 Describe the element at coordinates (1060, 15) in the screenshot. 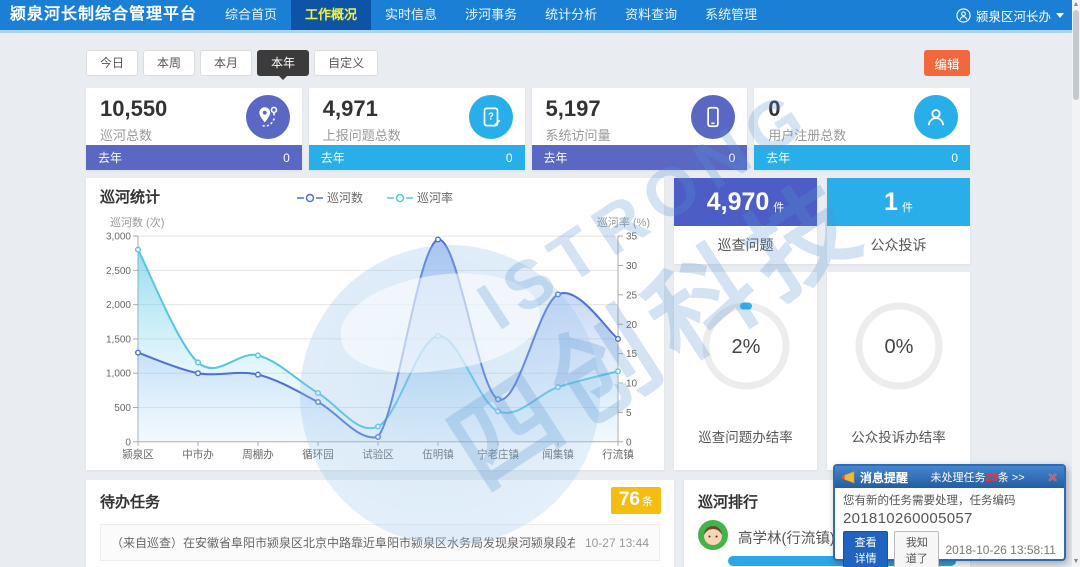

I see `chevron-down-icon` at that location.